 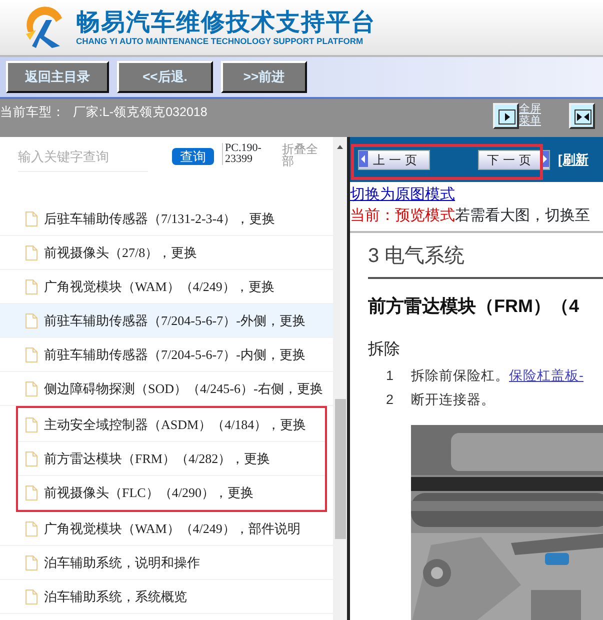 I want to click on site-title: 畅易汽车维修技术支持平台, so click(x=226, y=23).